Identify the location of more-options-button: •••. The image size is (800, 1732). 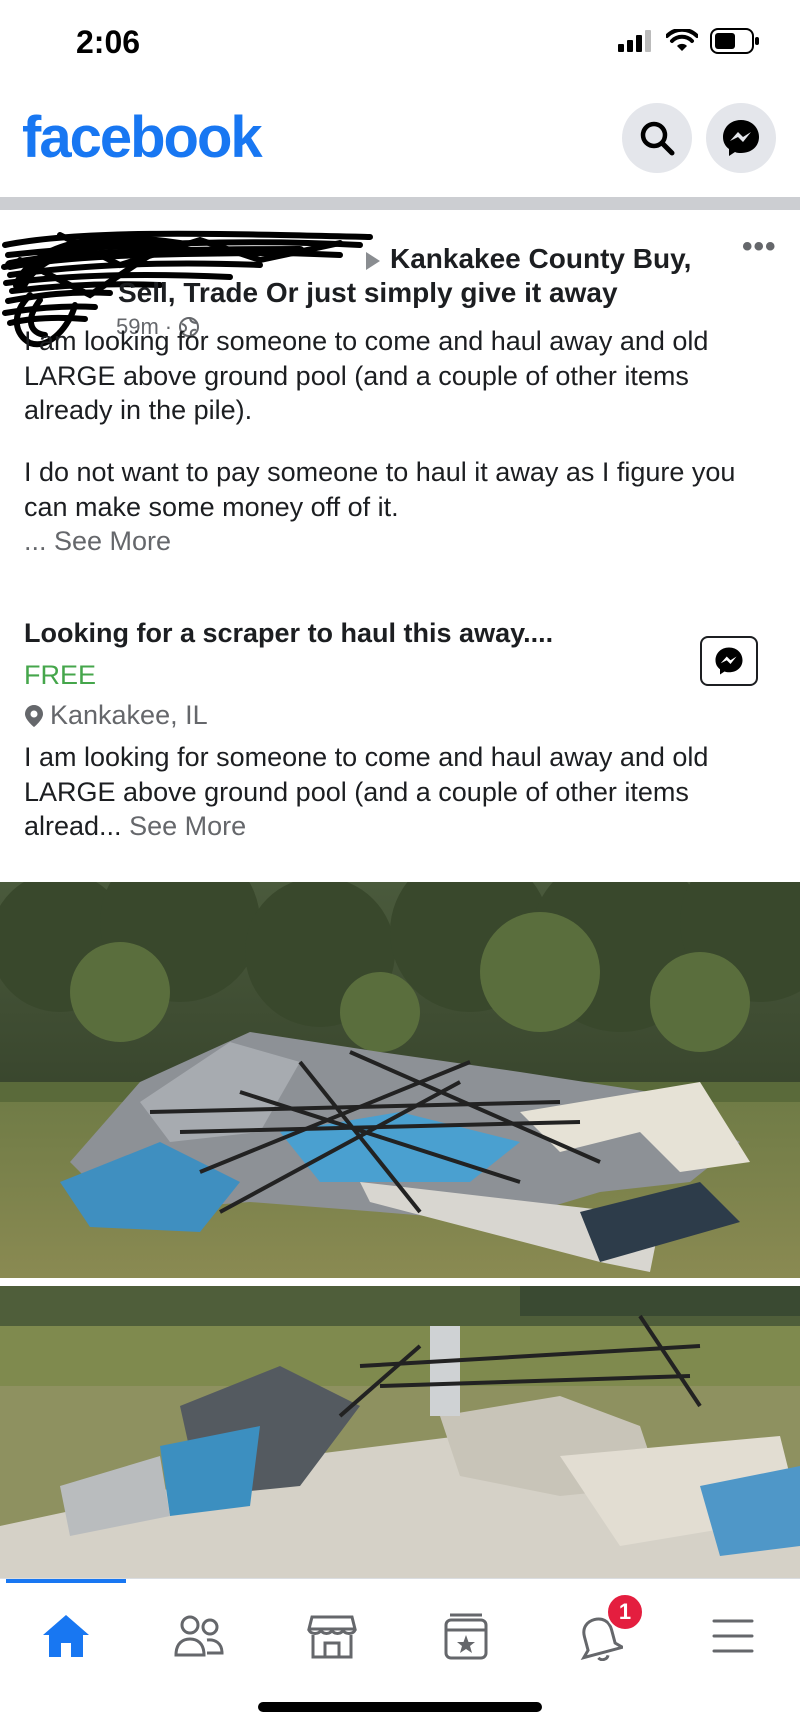
(759, 247).